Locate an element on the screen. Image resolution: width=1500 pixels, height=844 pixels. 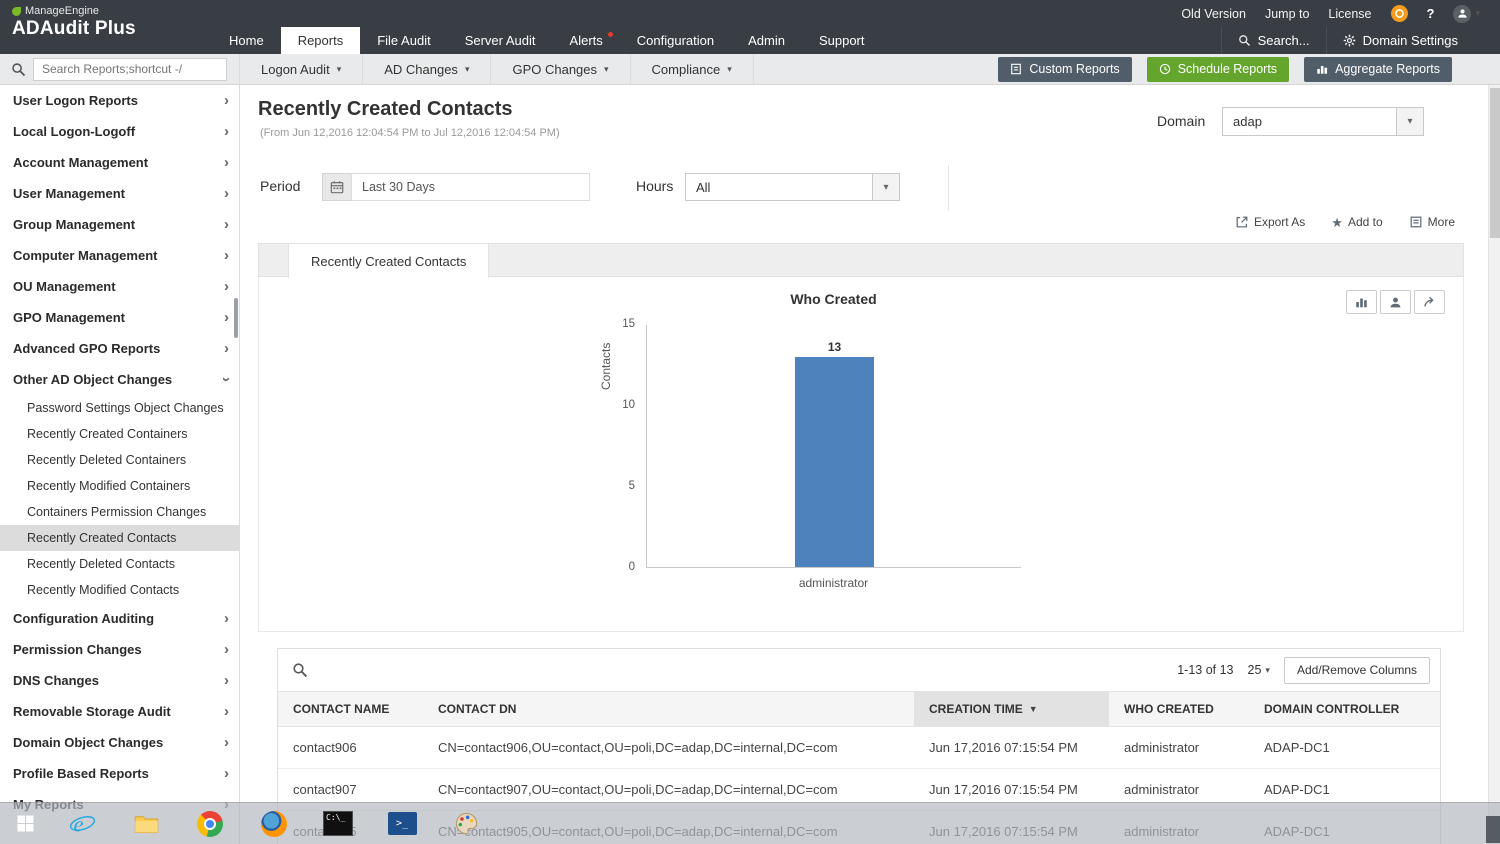
sidebar-scrollbar-thumb is located at coordinates (236, 318).